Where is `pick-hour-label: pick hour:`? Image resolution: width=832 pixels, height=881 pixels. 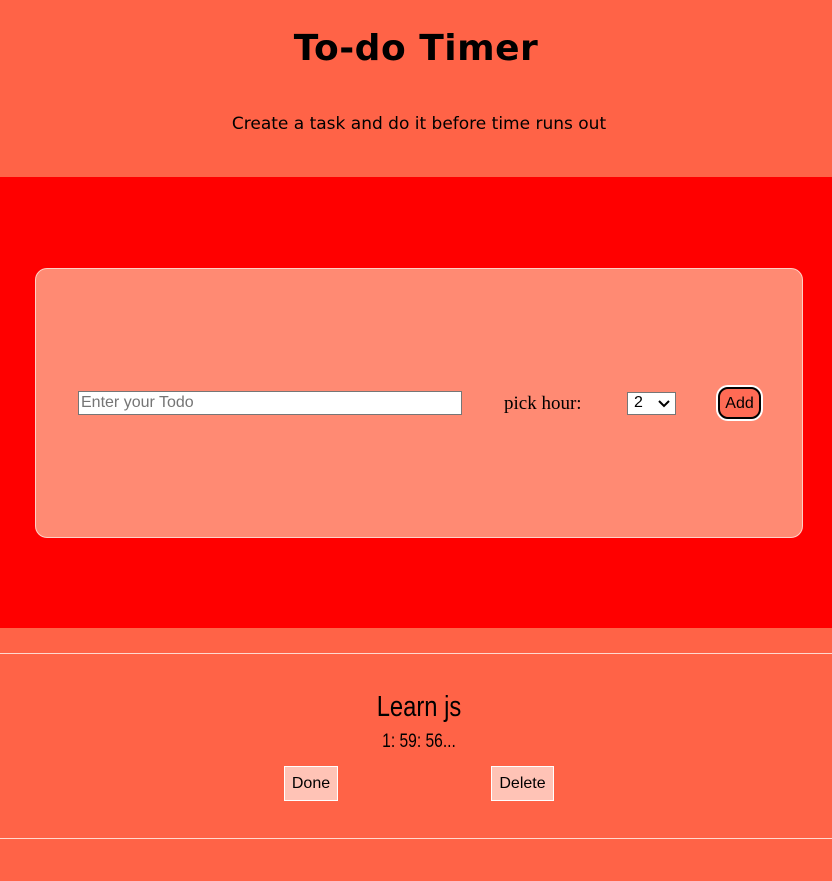 pick-hour-label: pick hour: is located at coordinates (543, 403).